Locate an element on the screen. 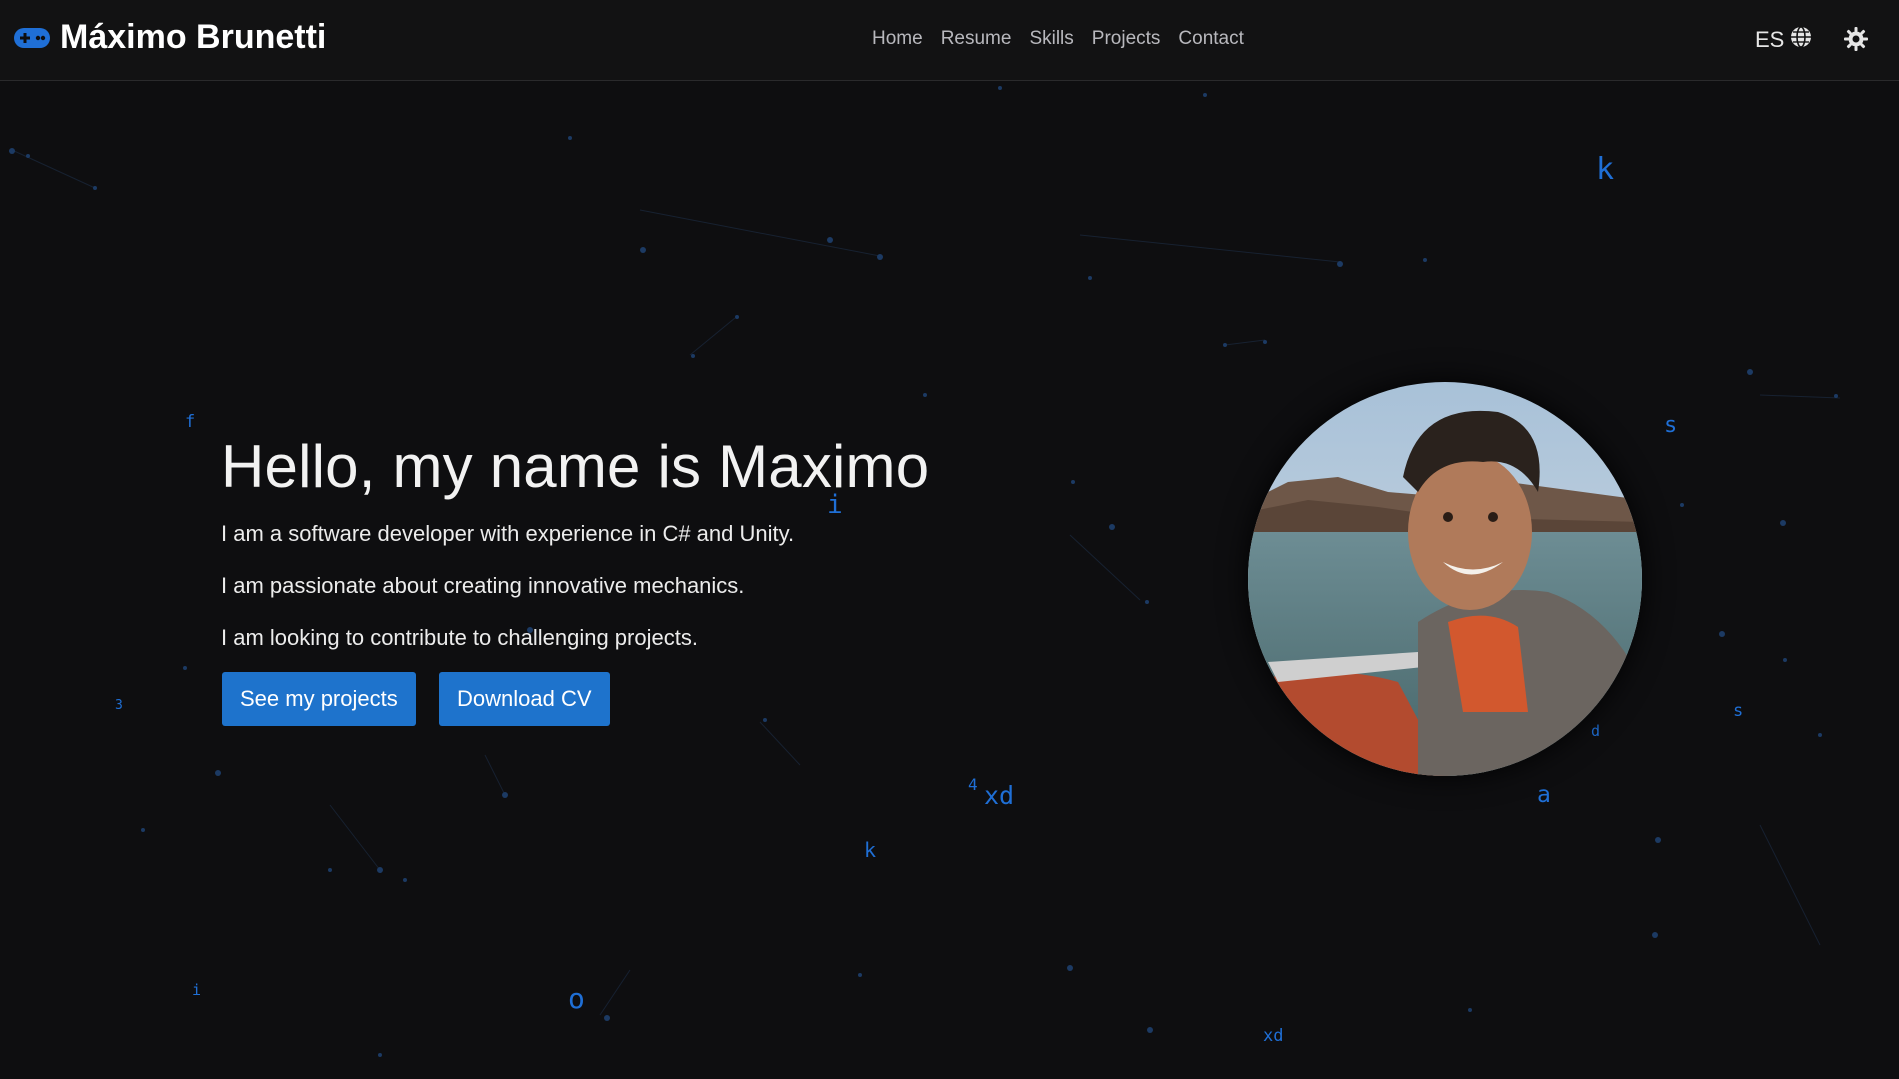 This screenshot has width=1899, height=1079. nav-projects: Projects is located at coordinates (1126, 39).